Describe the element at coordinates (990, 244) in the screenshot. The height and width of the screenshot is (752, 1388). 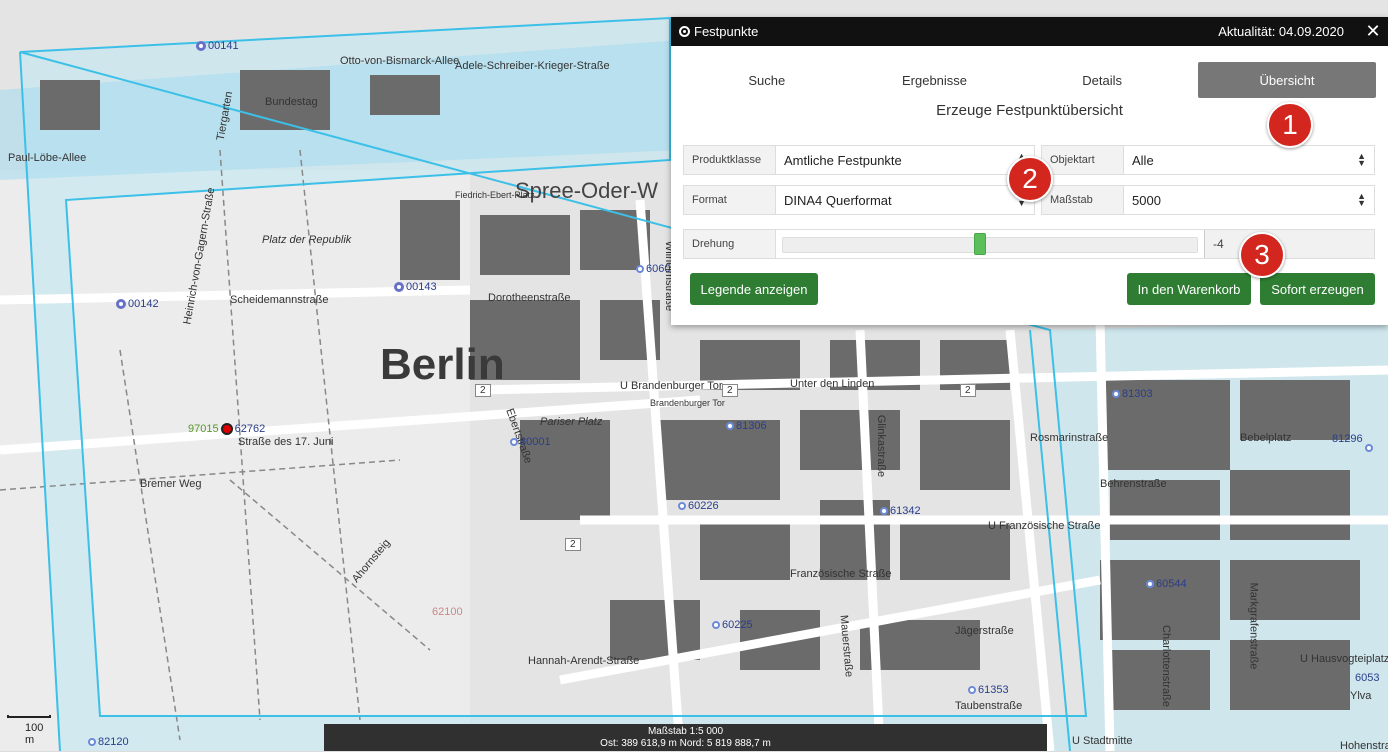
I see `drehung-slider` at that location.